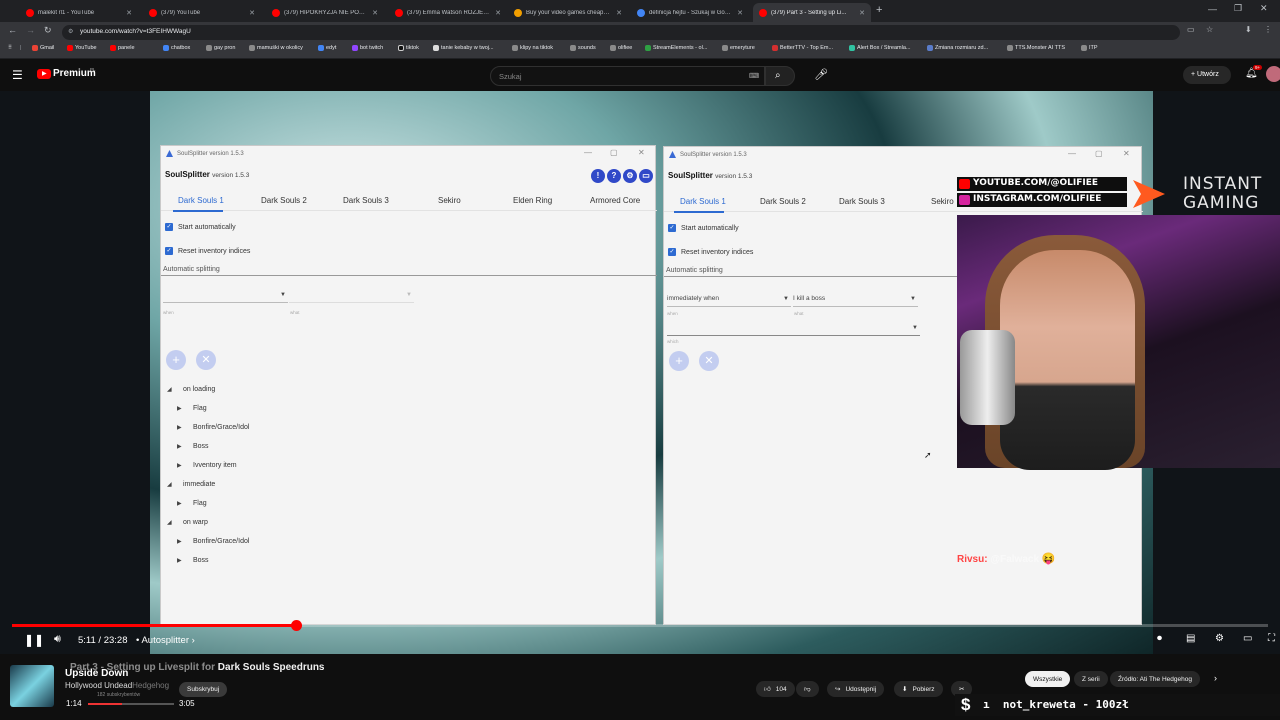  What do you see at coordinates (621, 48) in the screenshot?
I see `bookmark-item: olifiee` at bounding box center [621, 48].